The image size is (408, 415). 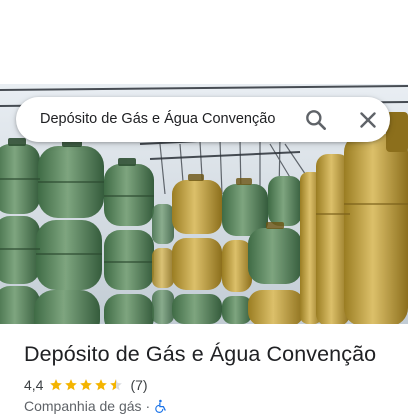 I want to click on category-row: Companhia de gás ·, so click(x=96, y=406).